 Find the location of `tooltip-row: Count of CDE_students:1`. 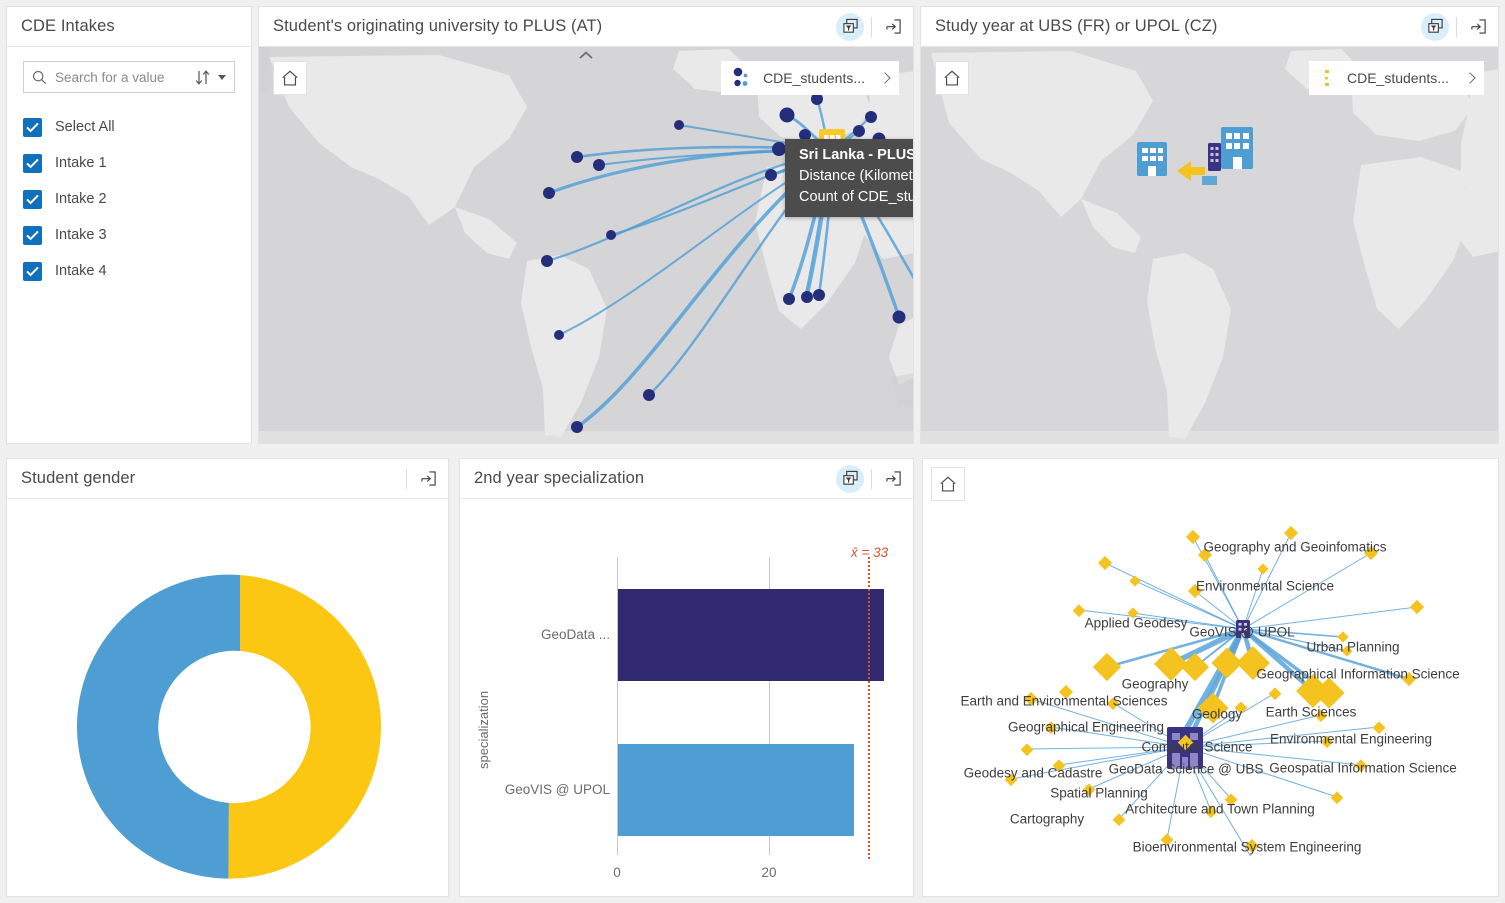

tooltip-row: Count of CDE_students:1 is located at coordinates (856, 197).